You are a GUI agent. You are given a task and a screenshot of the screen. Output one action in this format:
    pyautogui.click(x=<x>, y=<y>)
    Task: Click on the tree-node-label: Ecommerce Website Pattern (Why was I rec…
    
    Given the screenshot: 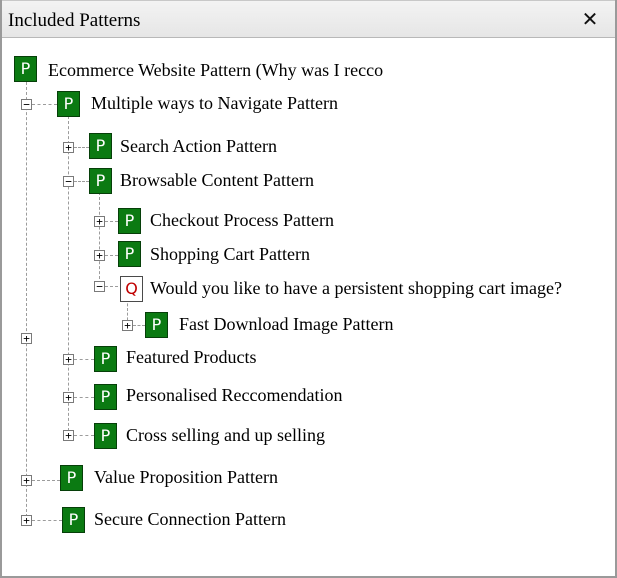 What is the action you would take?
    pyautogui.click(x=215, y=70)
    